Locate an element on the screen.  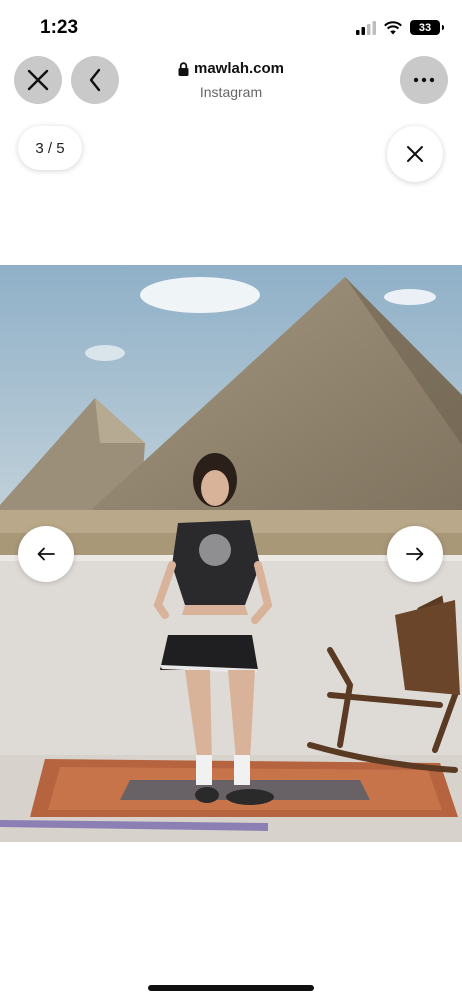
arrow-left-icon is located at coordinates (46, 554).